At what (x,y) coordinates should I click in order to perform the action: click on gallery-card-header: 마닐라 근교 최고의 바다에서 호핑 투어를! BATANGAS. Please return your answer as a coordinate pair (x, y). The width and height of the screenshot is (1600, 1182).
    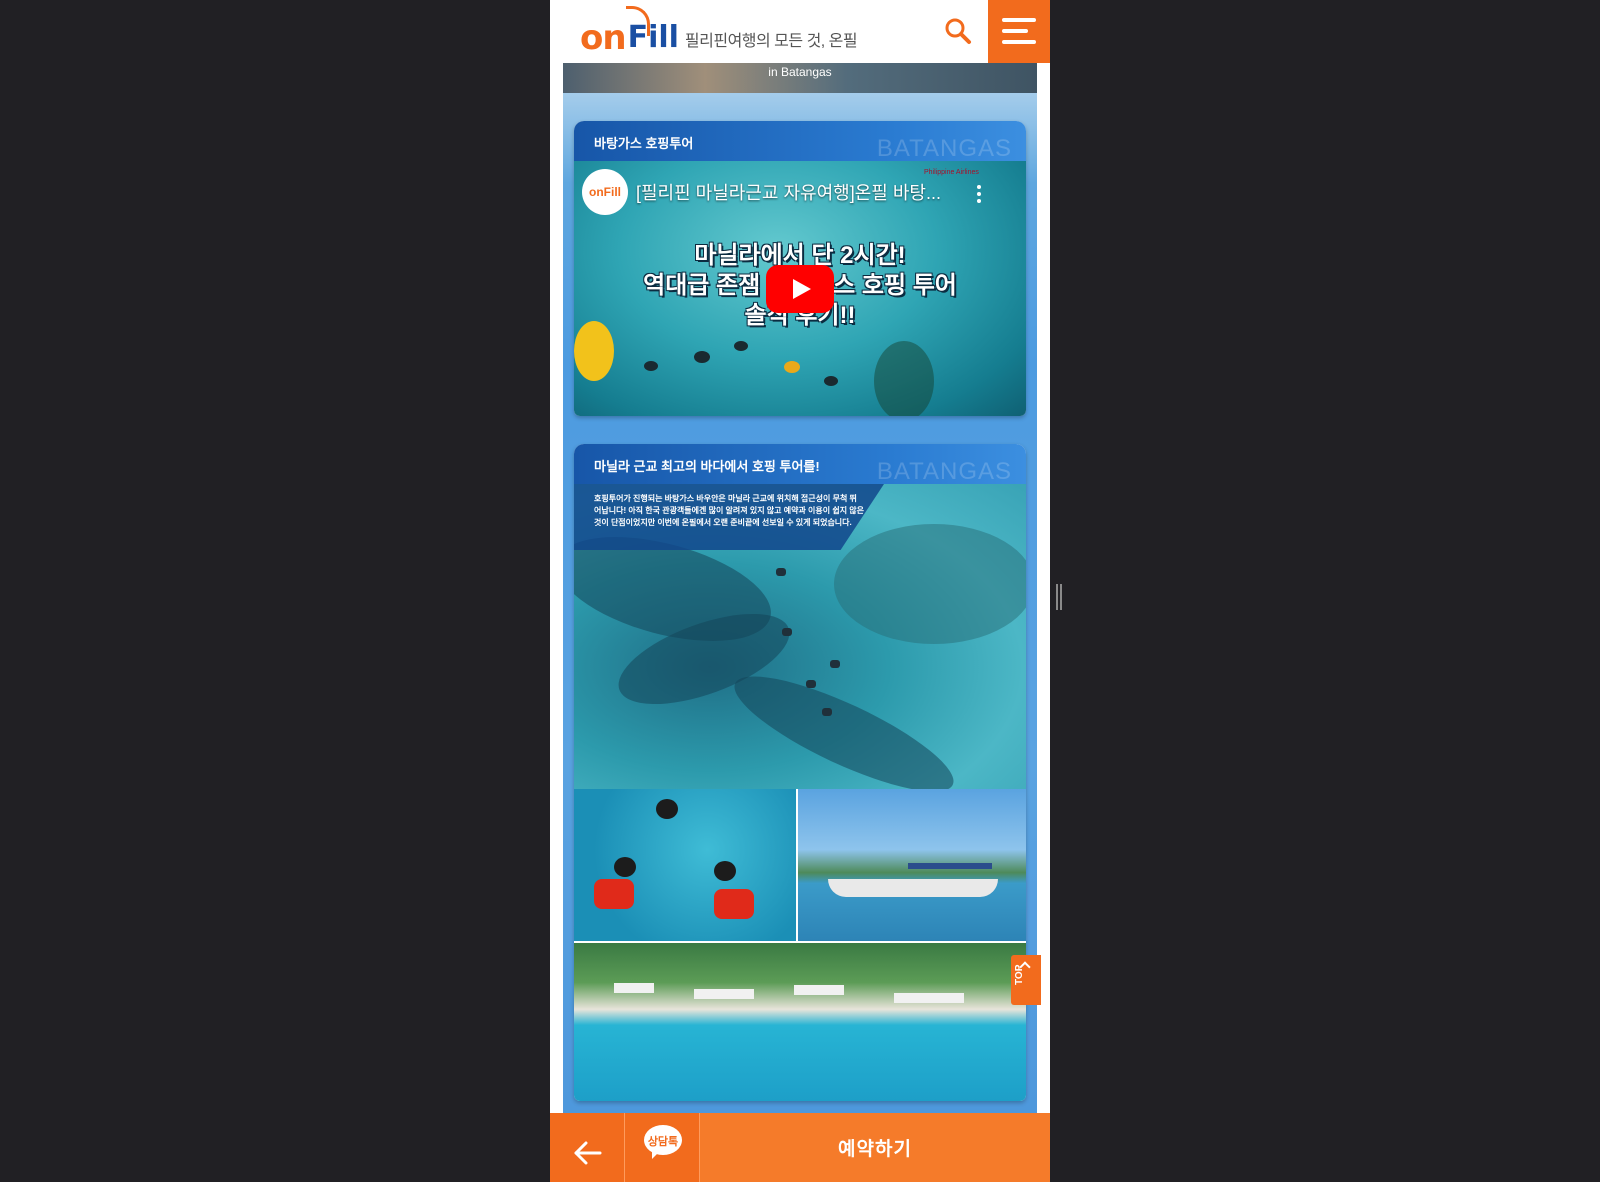
    Looking at the image, I should click on (800, 464).